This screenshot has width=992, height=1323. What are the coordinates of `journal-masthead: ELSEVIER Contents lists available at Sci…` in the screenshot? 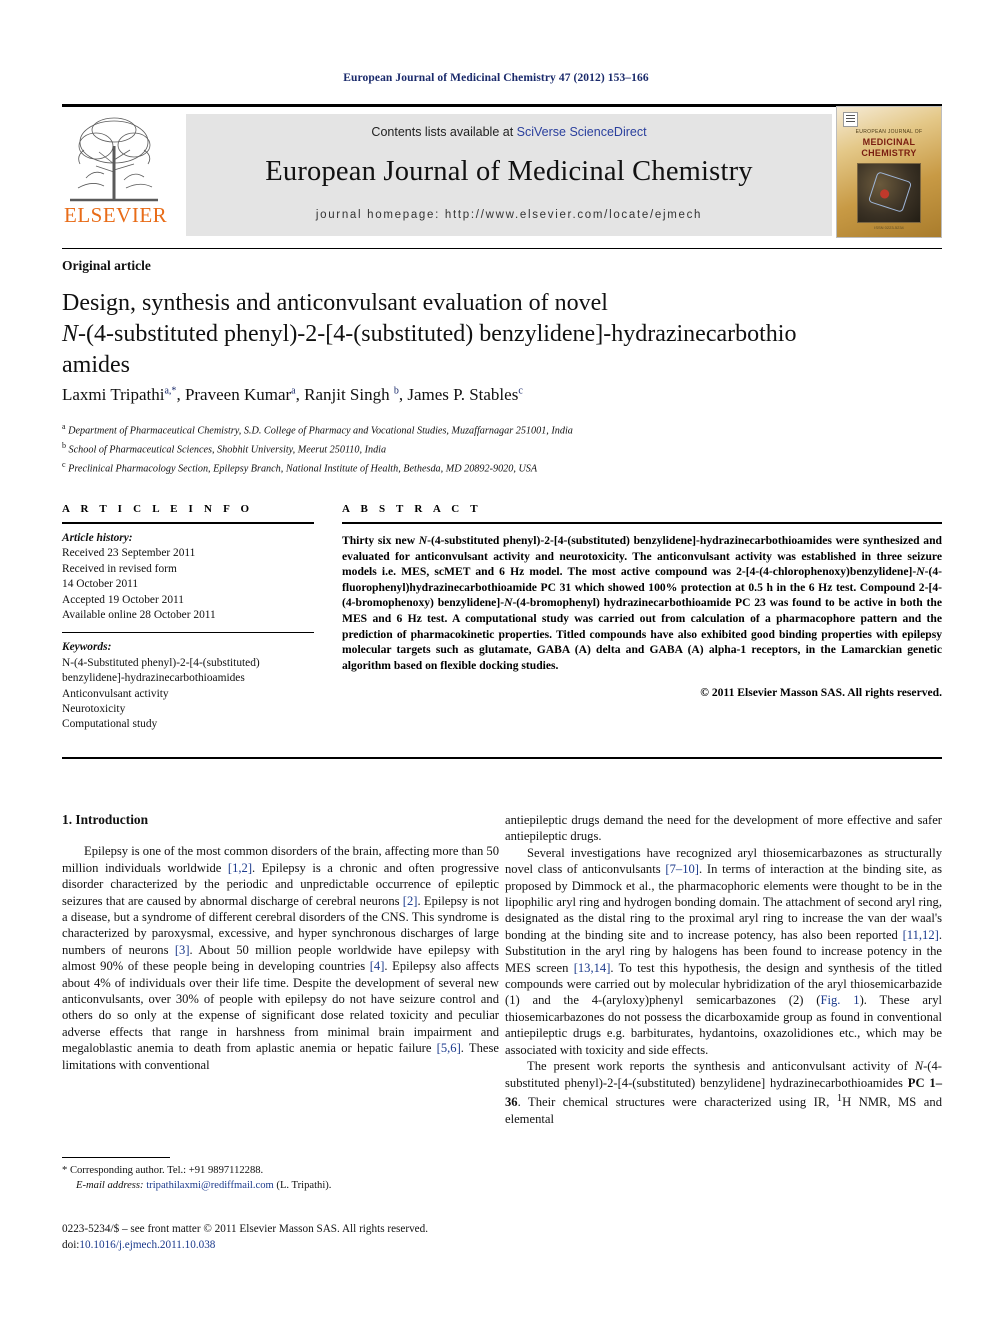 It's located at (502, 171).